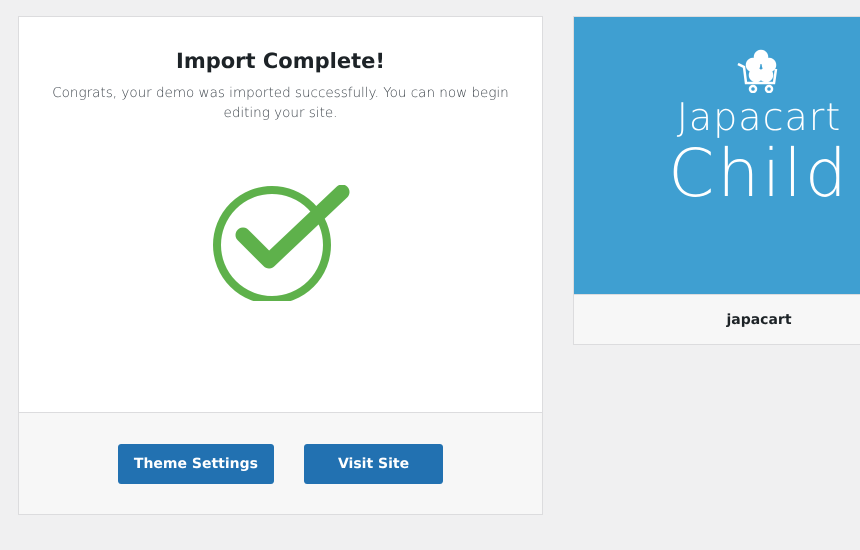 The width and height of the screenshot is (860, 550). I want to click on theme-settings-button: Theme Settings, so click(196, 464).